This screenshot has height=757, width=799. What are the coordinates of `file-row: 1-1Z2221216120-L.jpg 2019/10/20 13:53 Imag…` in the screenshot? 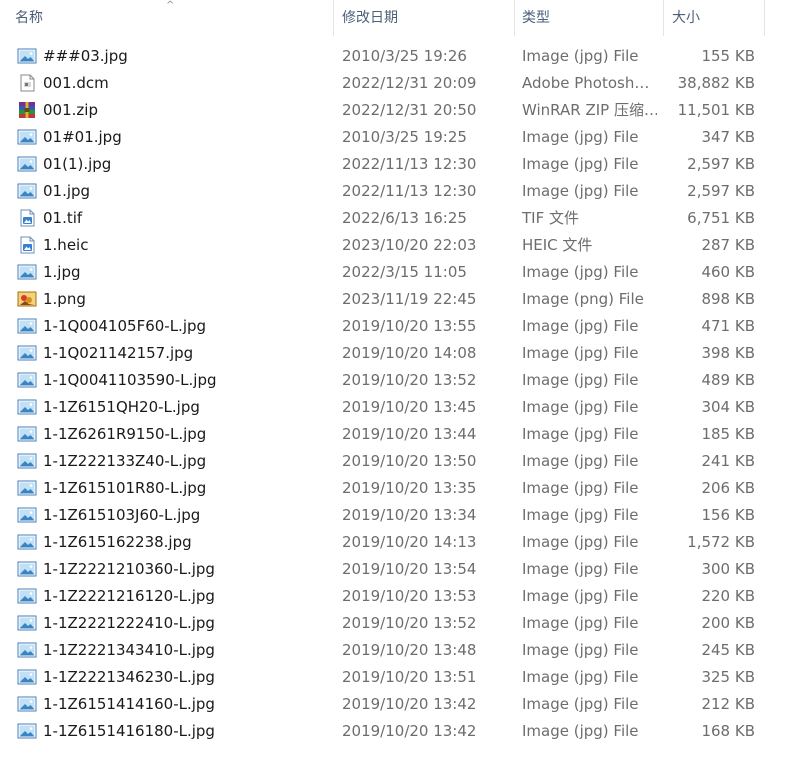 It's located at (399, 596).